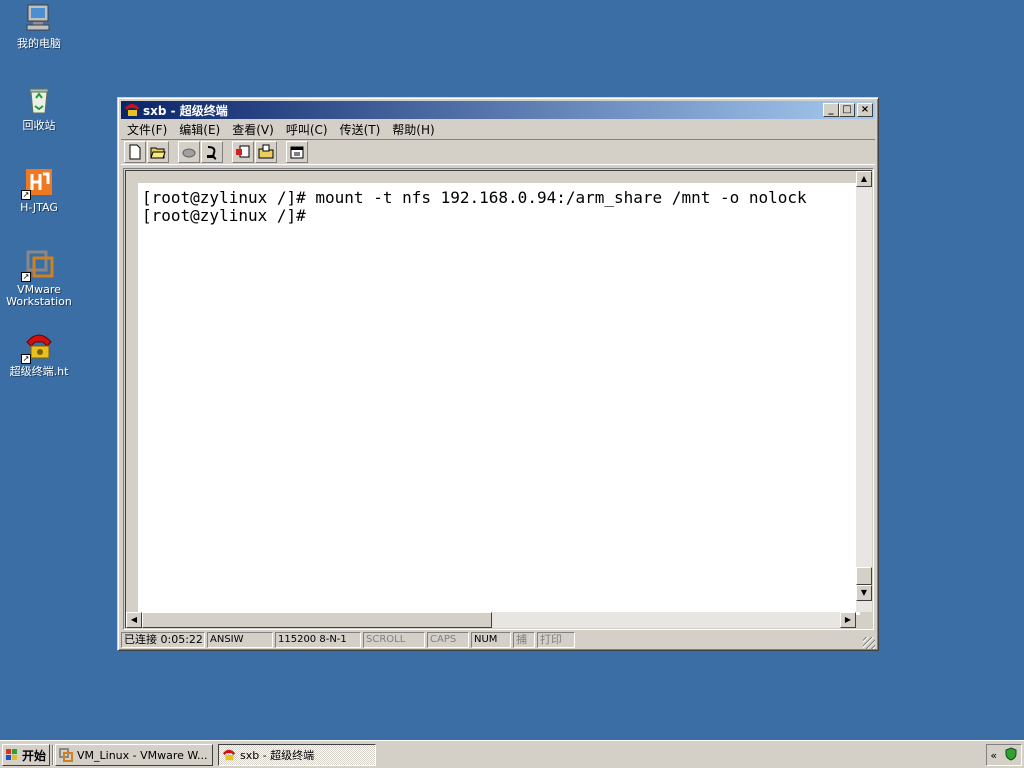  I want to click on receive-icon, so click(266, 151).